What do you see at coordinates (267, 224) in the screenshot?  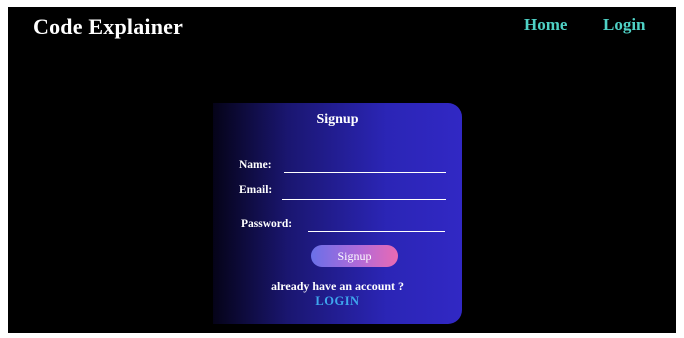 I see `password-label: Password:` at bounding box center [267, 224].